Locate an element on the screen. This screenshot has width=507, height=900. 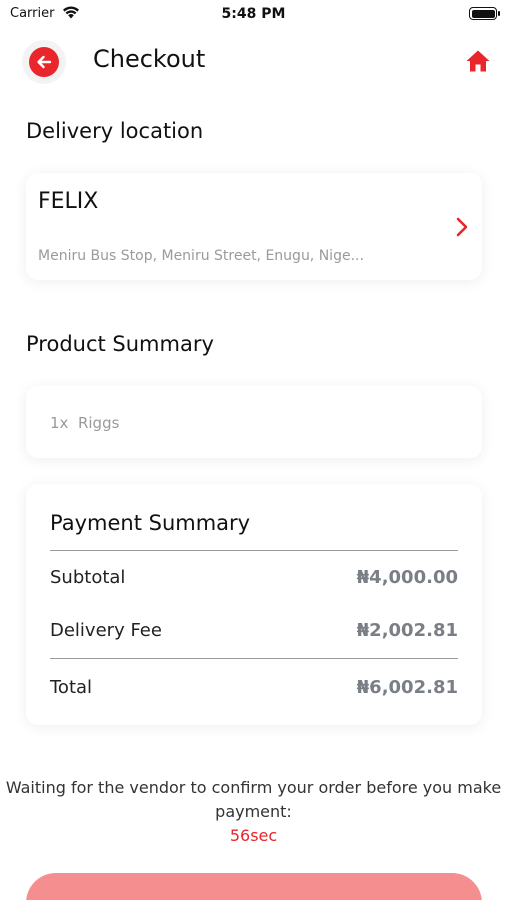
payment-summary-title: Payment Summary is located at coordinates (150, 523).